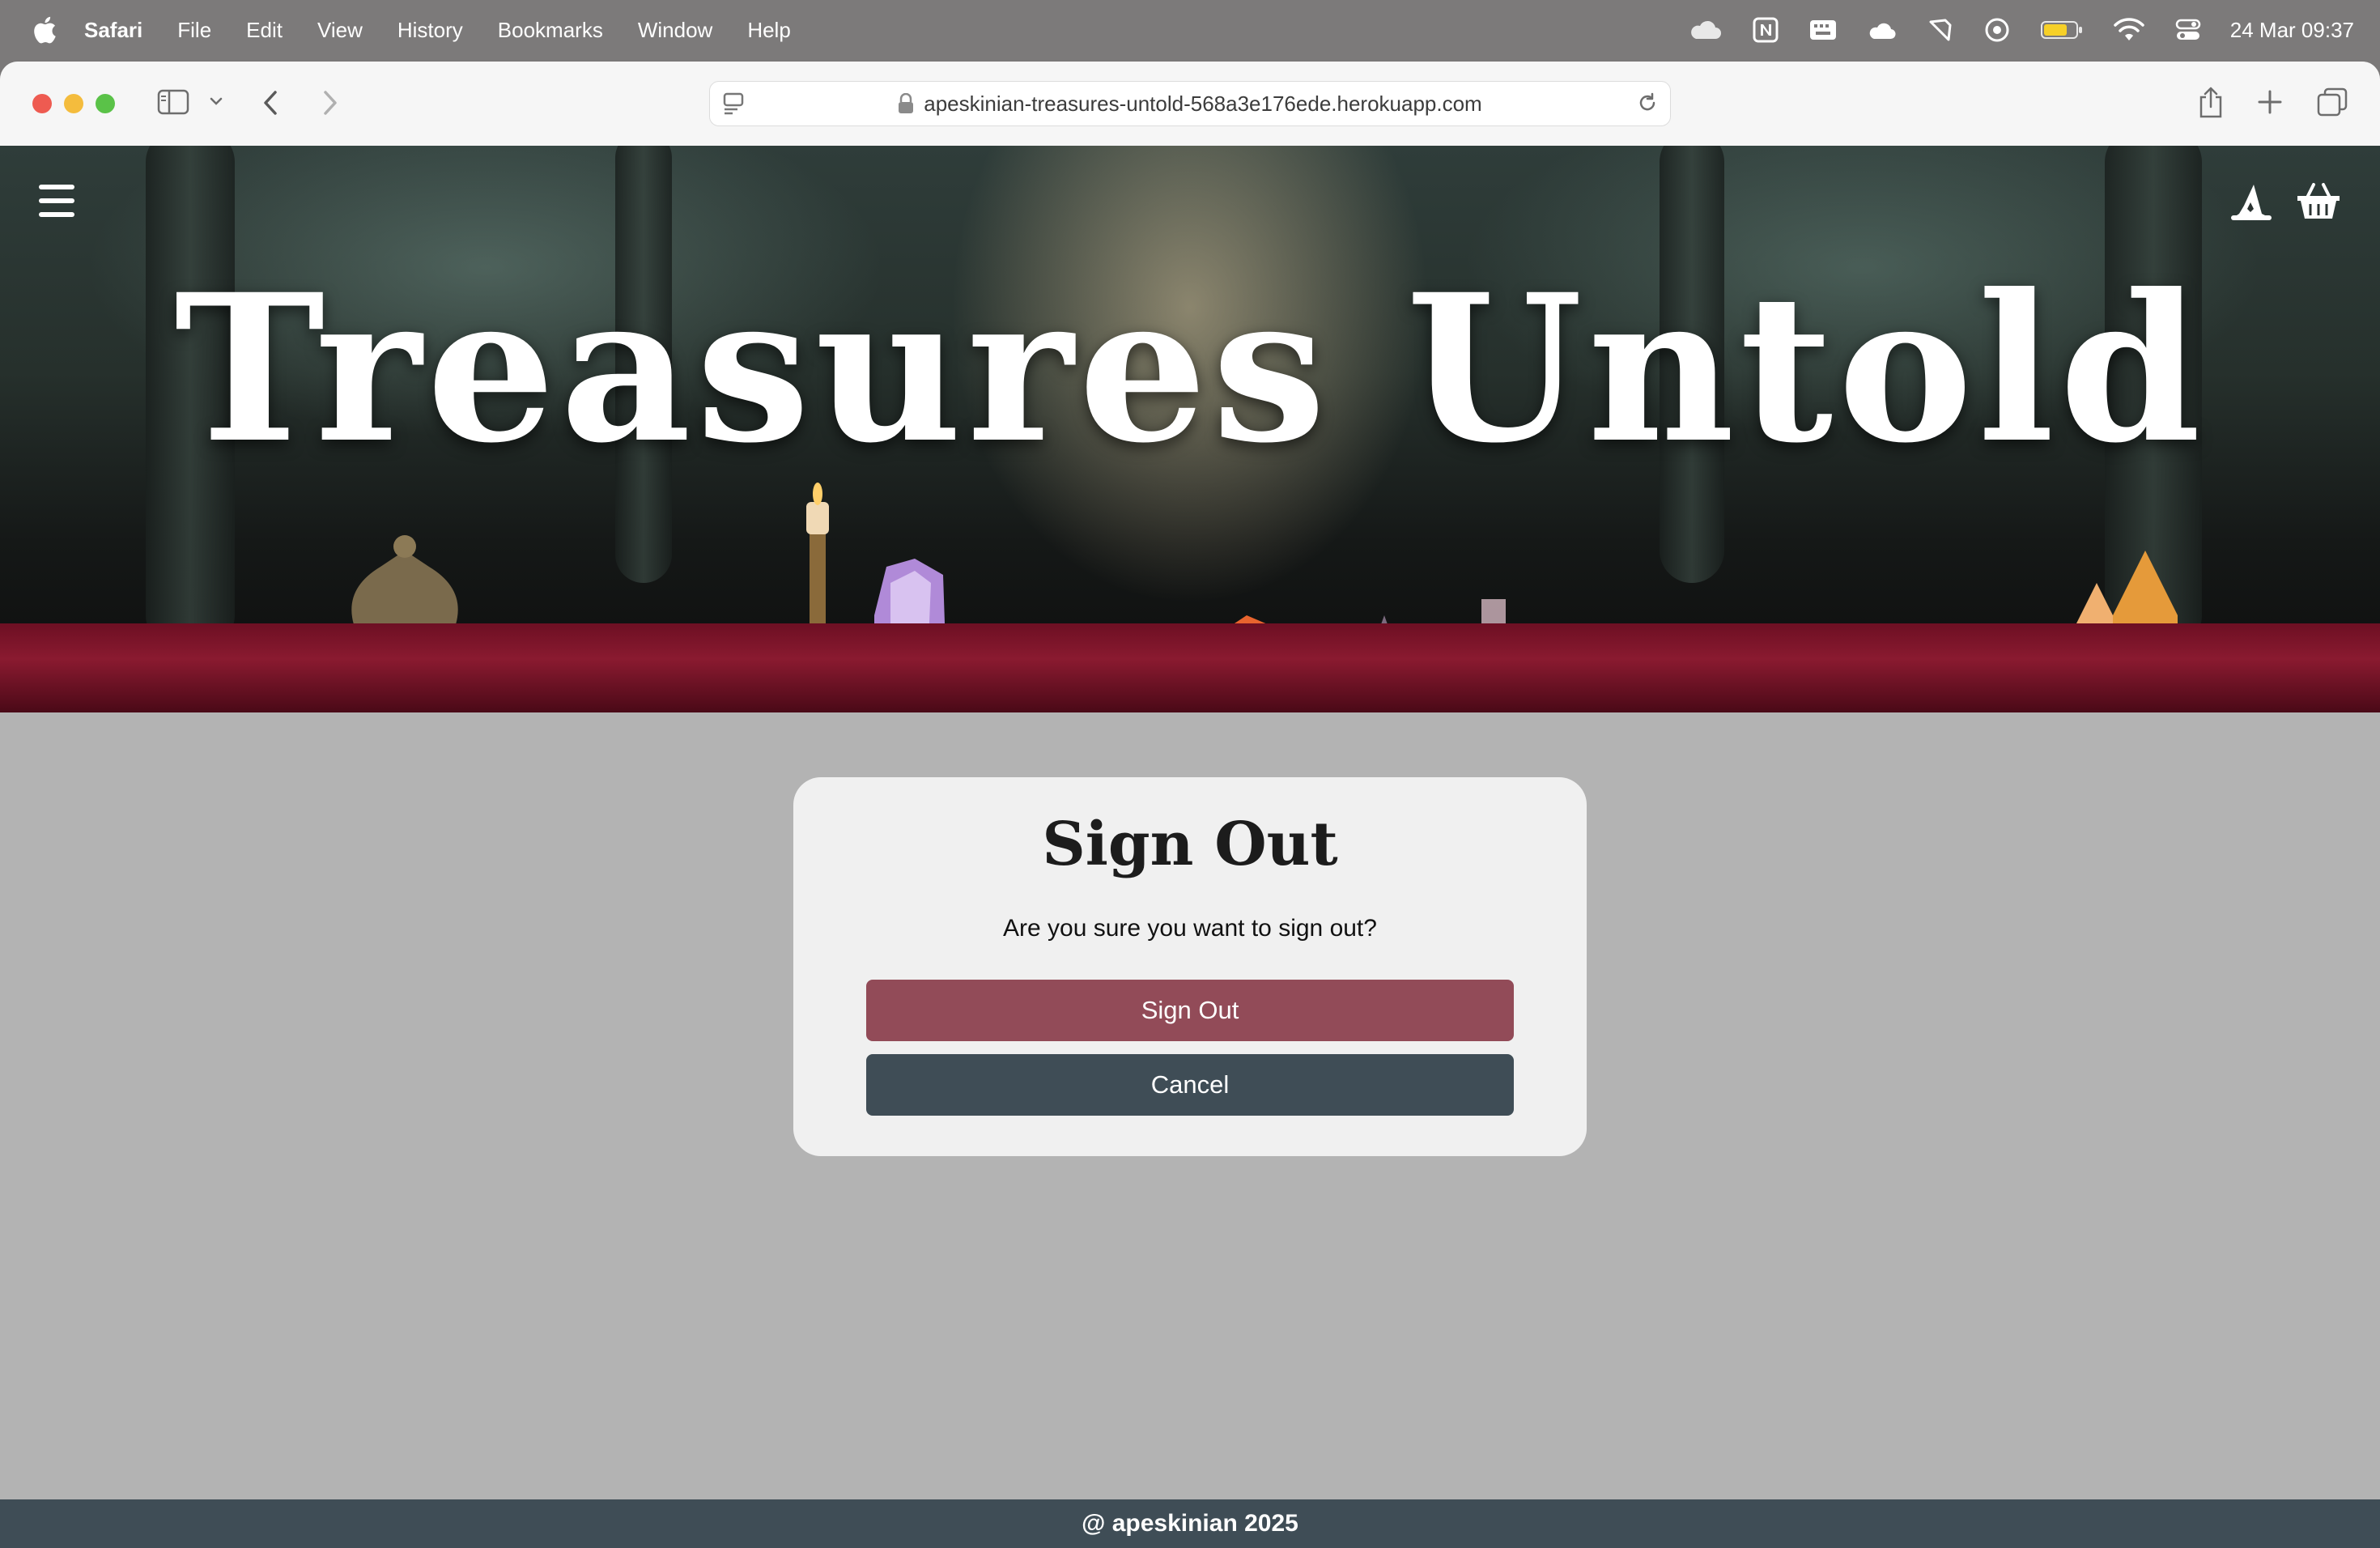 Image resolution: width=2380 pixels, height=1548 pixels. Describe the element at coordinates (194, 31) in the screenshot. I see `menu-file: File` at that location.